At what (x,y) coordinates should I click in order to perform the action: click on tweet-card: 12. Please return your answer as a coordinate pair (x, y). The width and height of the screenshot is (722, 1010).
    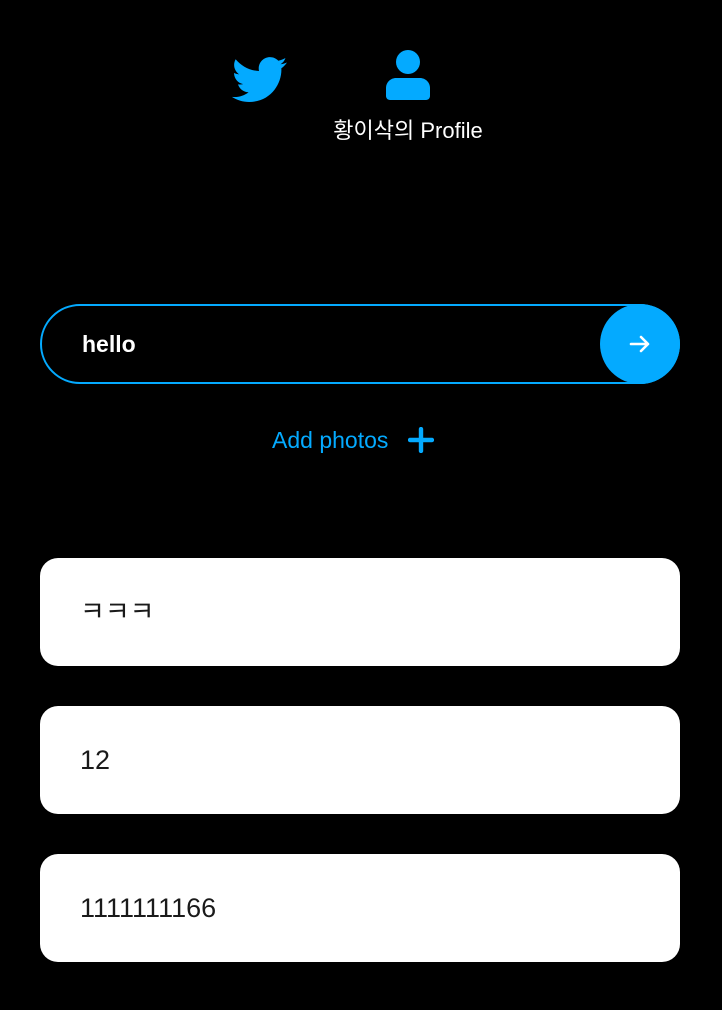
    Looking at the image, I should click on (360, 760).